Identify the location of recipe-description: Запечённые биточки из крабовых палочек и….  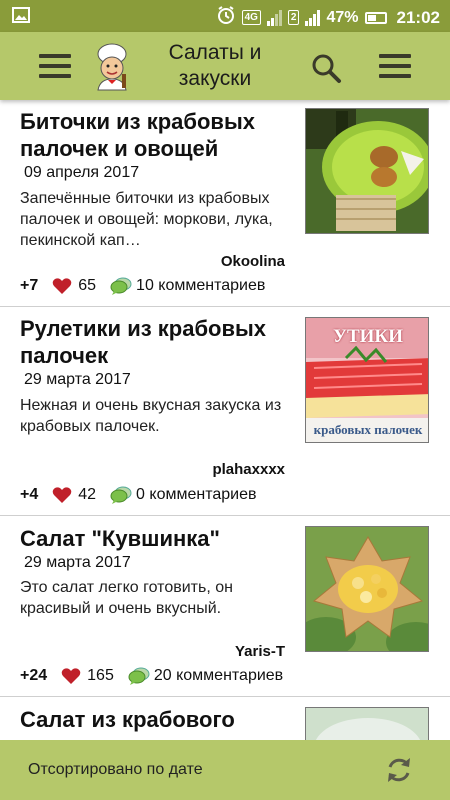
(146, 219).